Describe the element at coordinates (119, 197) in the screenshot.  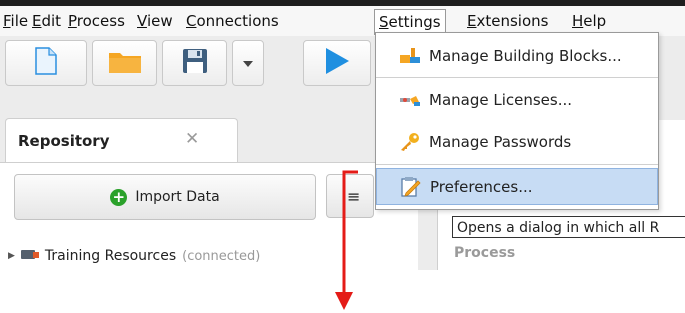
I see `plus-circle-icon: +` at that location.